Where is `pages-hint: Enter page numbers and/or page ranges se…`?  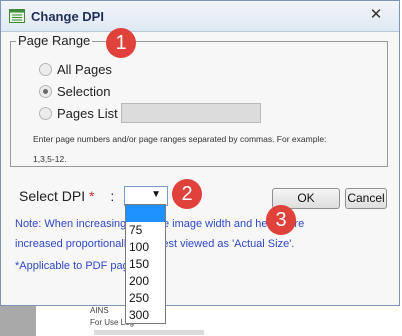
pages-hint: Enter page numbers and/or page ranges se… is located at coordinates (180, 139).